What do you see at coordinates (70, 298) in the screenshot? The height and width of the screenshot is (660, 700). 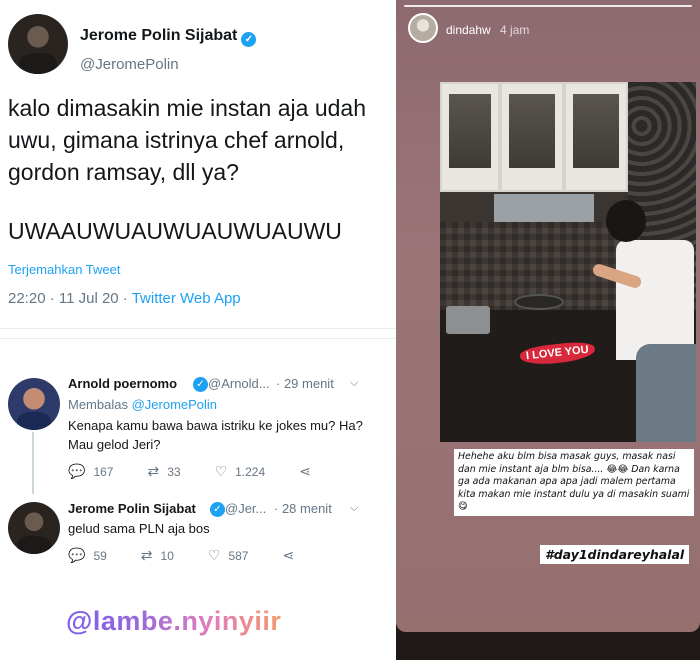 I see `tweet-timestamp: 22:20 · 11 Jul 20 ·` at bounding box center [70, 298].